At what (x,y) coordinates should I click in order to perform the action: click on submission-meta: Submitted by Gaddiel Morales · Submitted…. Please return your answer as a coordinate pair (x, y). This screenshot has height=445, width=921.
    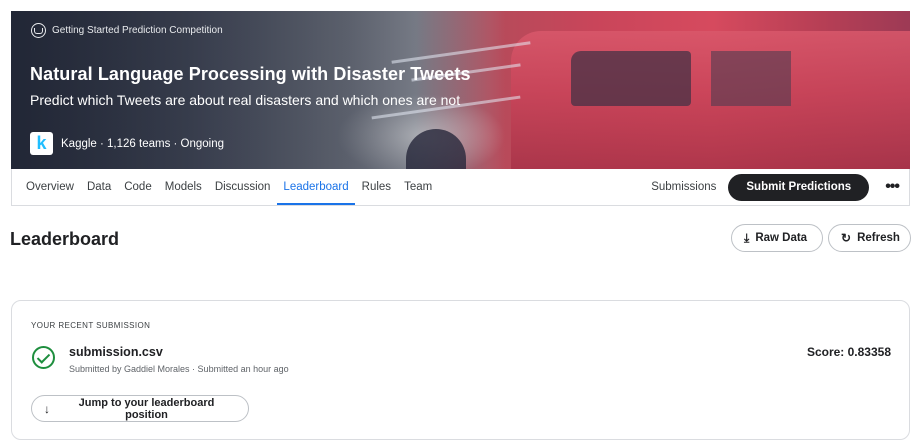
    Looking at the image, I should click on (179, 369).